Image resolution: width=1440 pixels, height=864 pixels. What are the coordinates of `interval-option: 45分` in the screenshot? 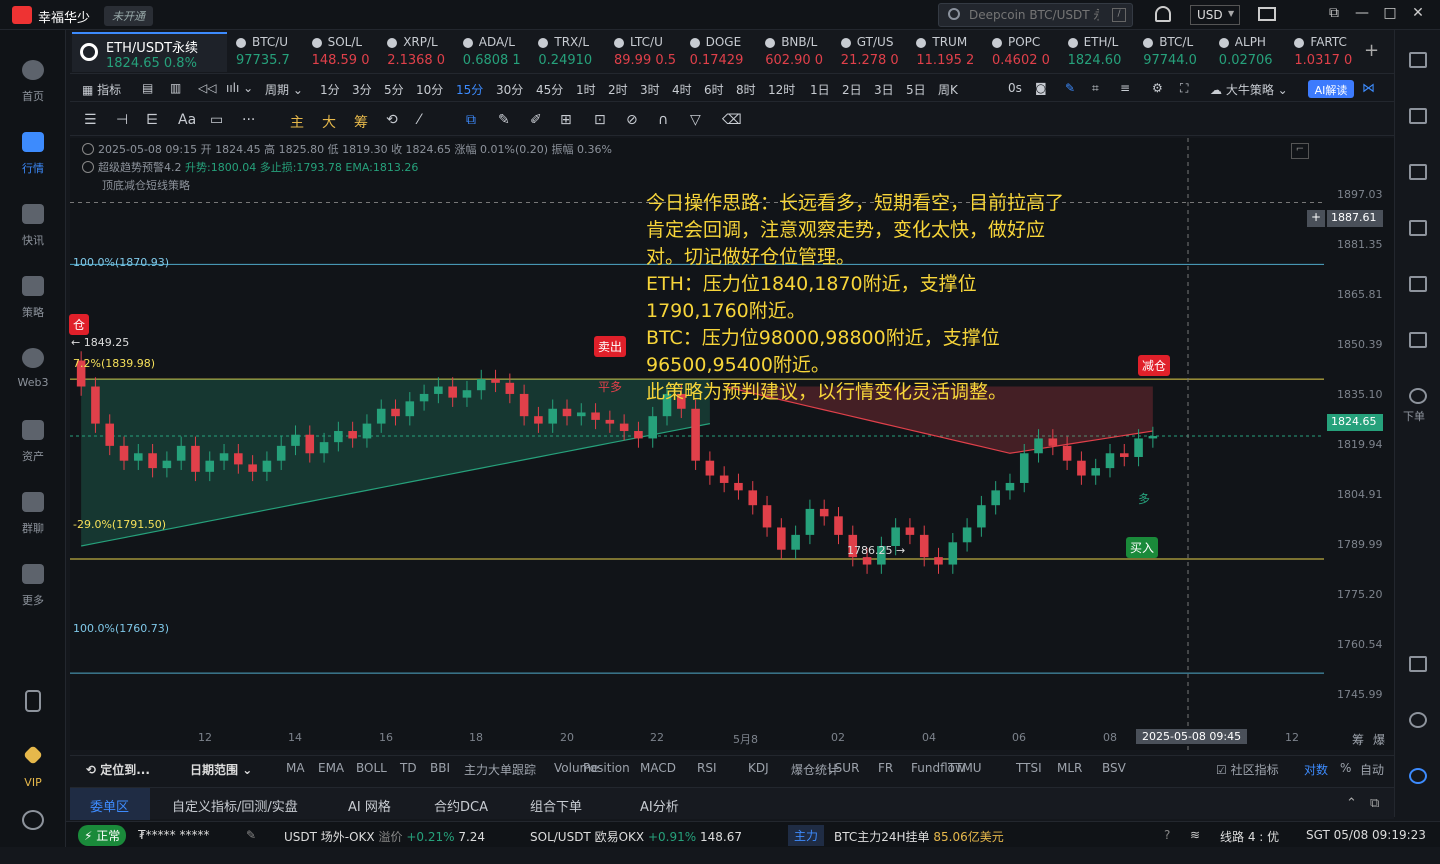 It's located at (549, 89).